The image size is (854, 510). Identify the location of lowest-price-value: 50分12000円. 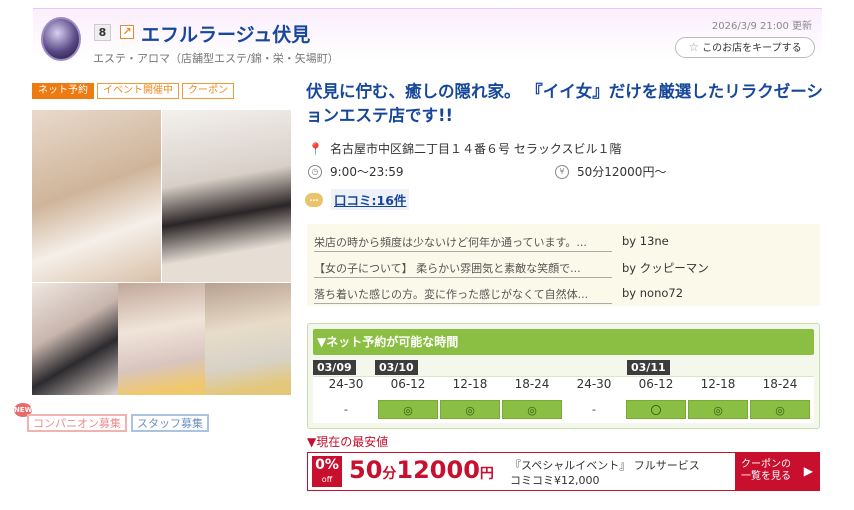
(421, 470).